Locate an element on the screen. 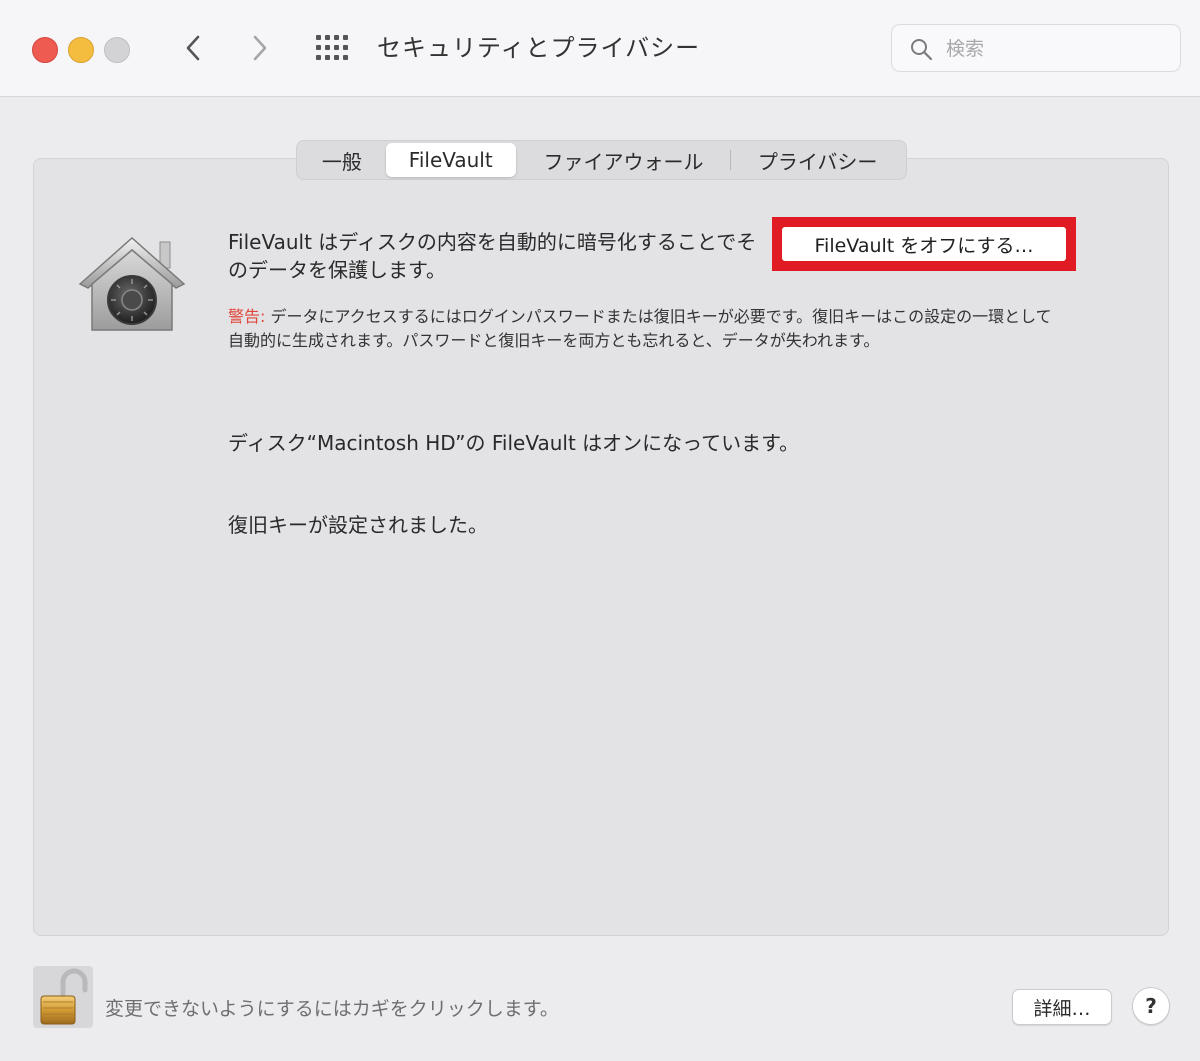 Image resolution: width=1200 pixels, height=1061 pixels. title-bar: セキュリティとプライバシー is located at coordinates (600, 48).